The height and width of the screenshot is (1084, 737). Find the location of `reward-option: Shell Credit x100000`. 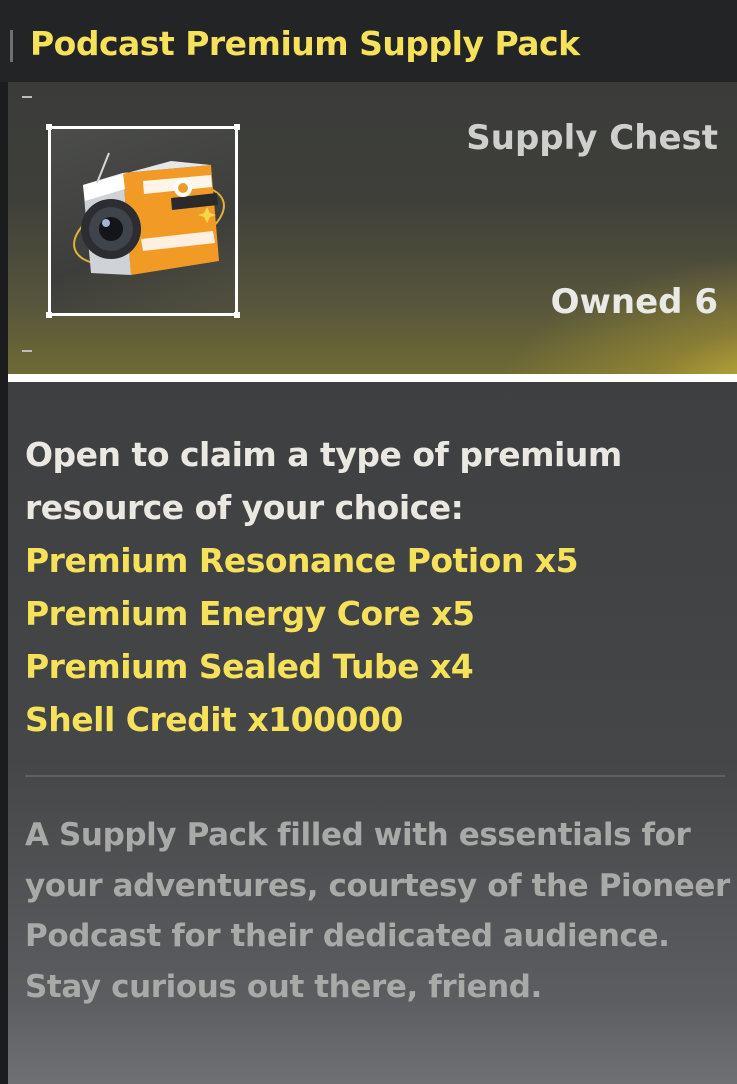

reward-option: Shell Credit x100000 is located at coordinates (214, 719).